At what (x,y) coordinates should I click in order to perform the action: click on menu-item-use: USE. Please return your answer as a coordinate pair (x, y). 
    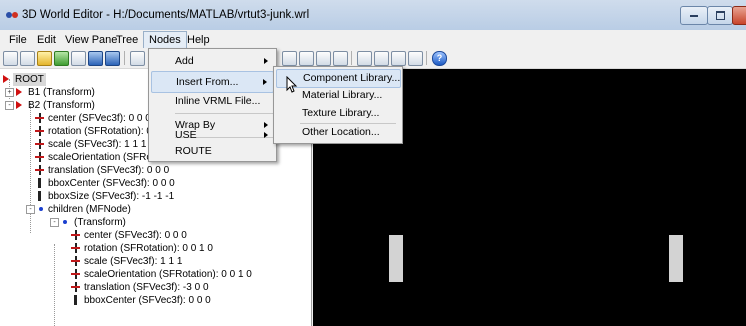
    Looking at the image, I should click on (212, 135).